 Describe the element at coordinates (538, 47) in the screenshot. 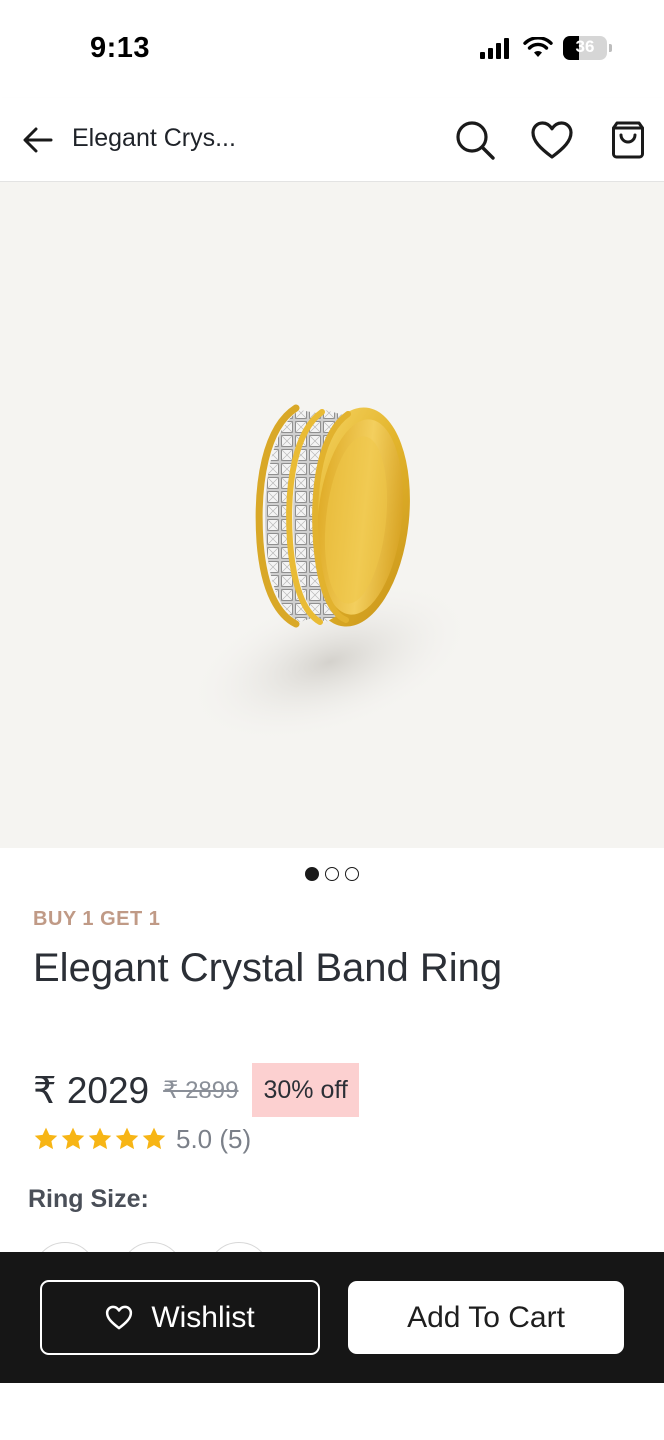

I see `wifi-icon` at that location.